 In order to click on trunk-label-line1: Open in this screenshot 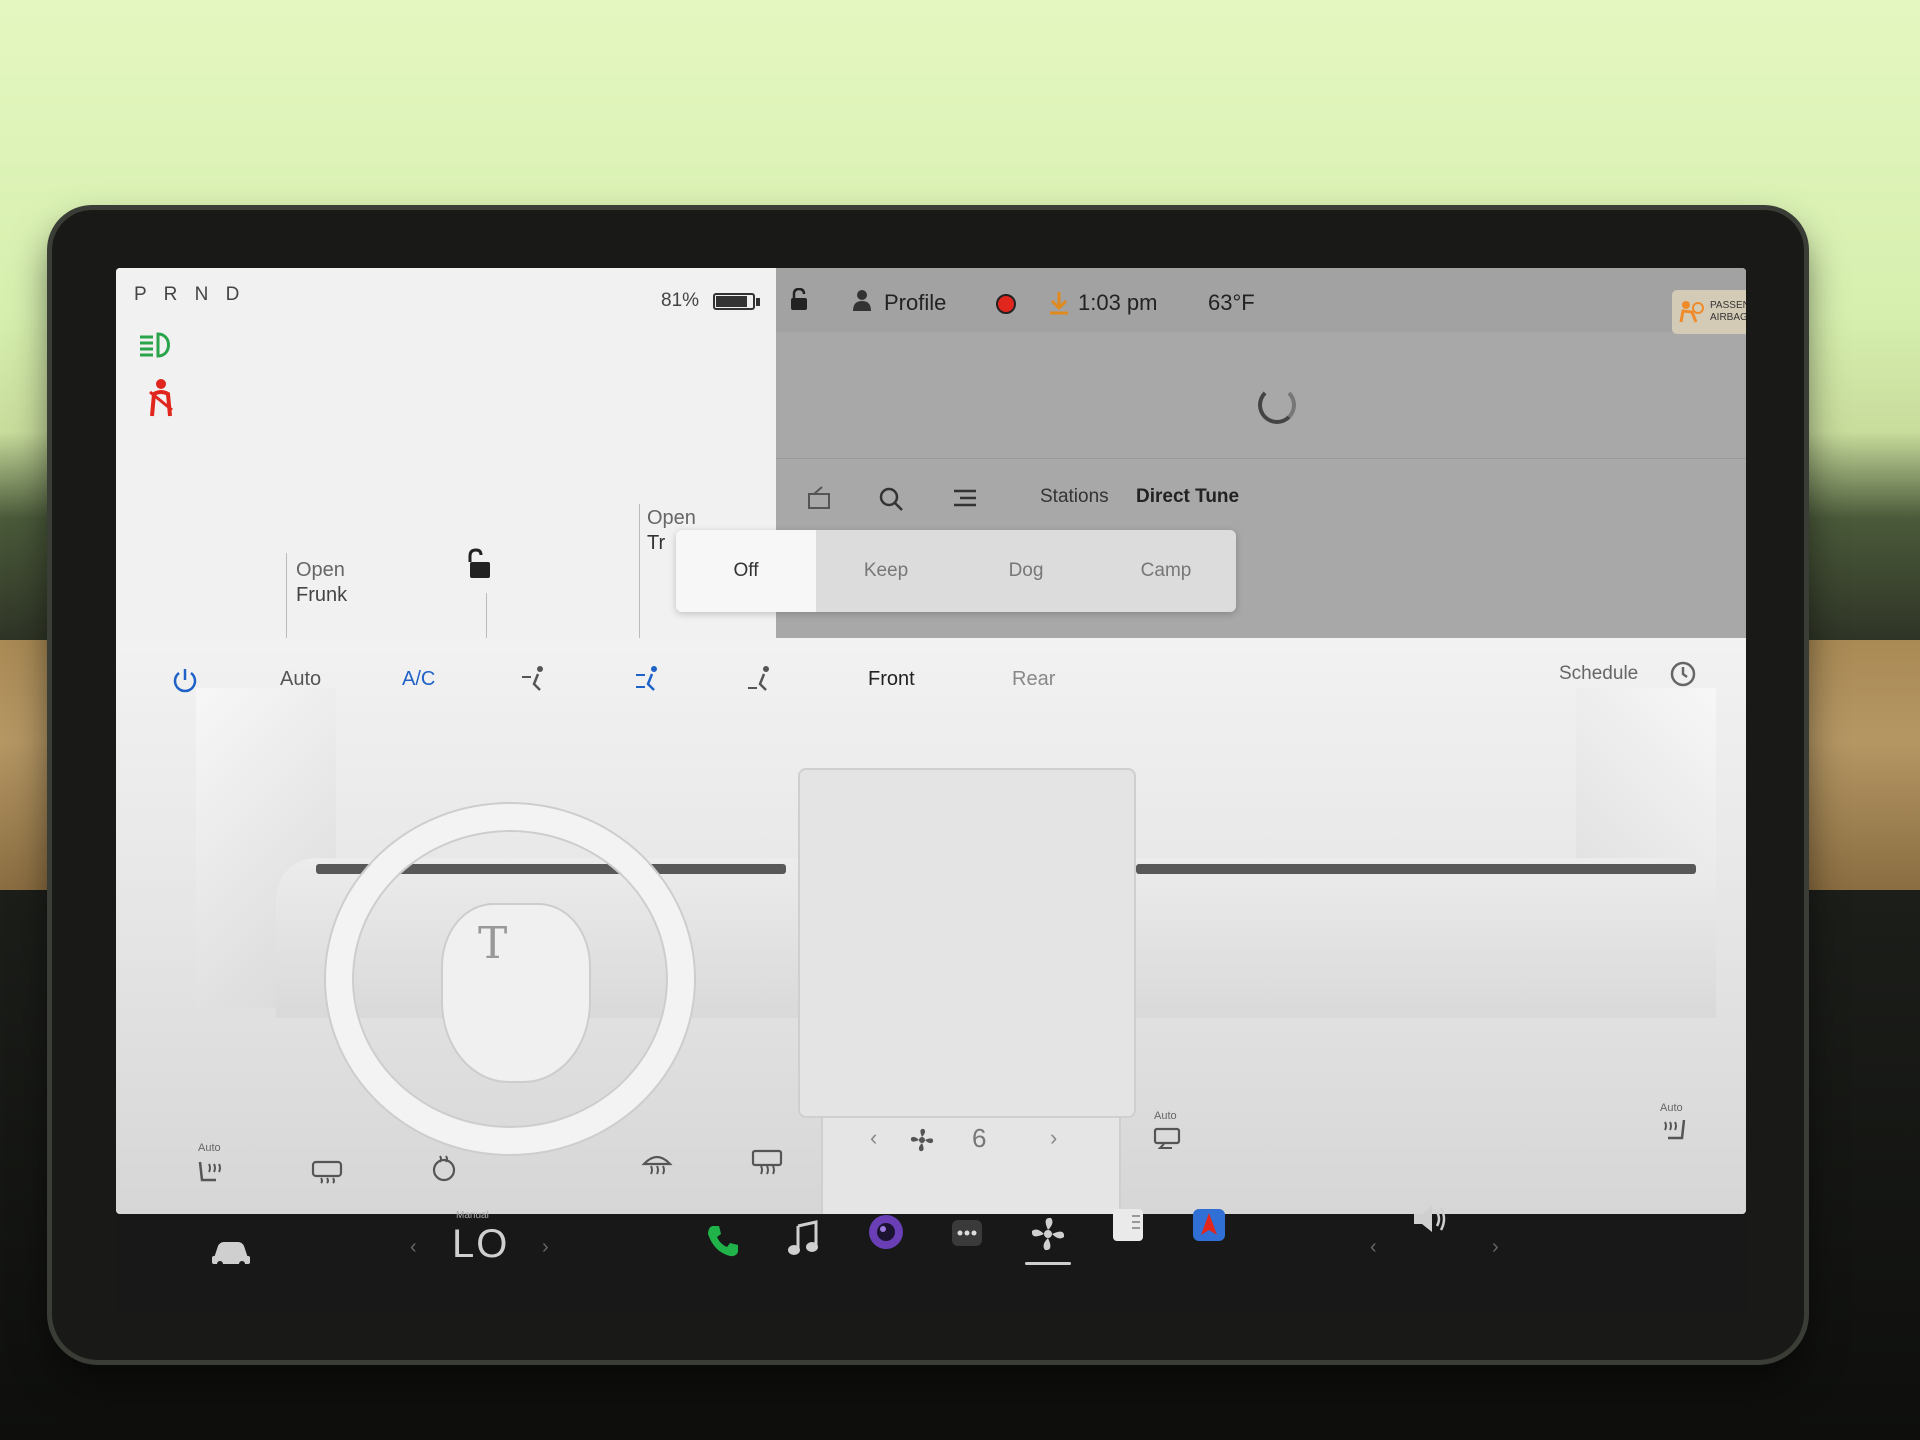, I will do `click(671, 518)`.